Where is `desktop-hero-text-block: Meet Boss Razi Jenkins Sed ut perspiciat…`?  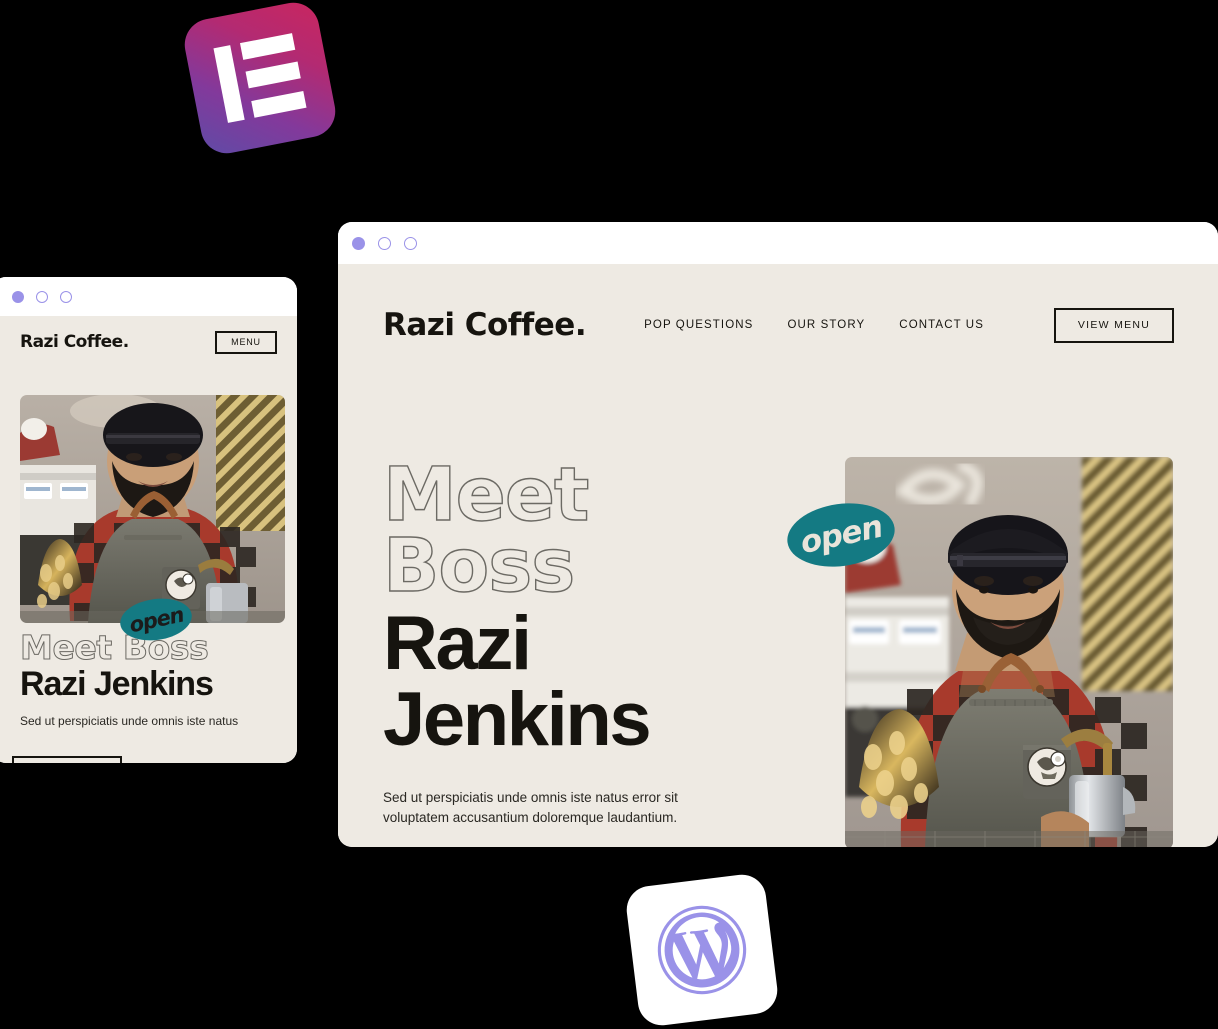 desktop-hero-text-block: Meet Boss Razi Jenkins Sed ut perspiciat… is located at coordinates (592, 649).